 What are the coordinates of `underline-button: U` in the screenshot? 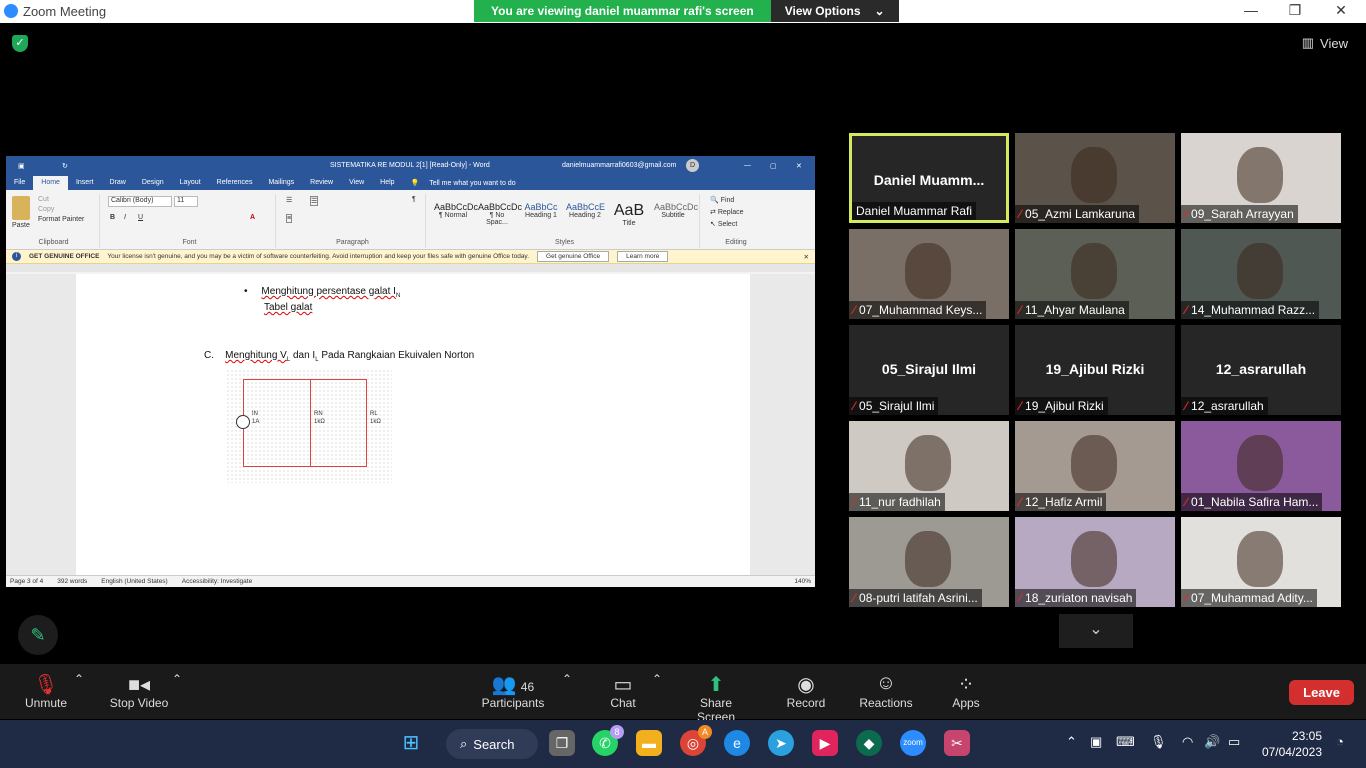 It's located at (140, 217).